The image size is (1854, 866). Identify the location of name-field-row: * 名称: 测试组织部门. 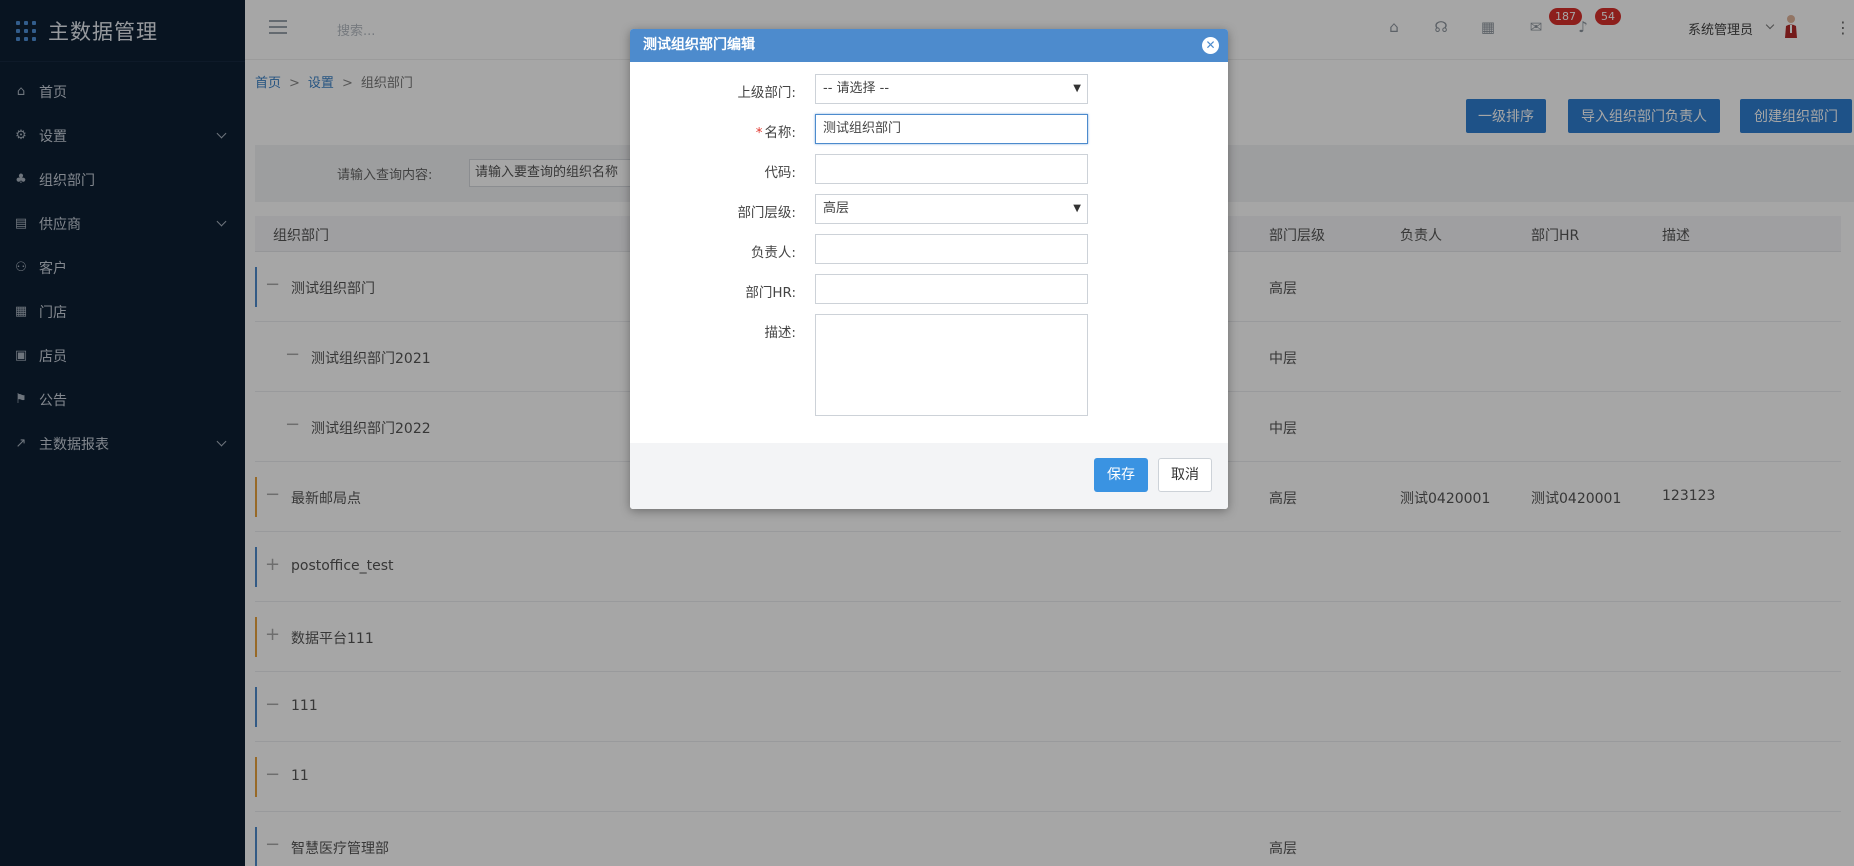
(929, 130).